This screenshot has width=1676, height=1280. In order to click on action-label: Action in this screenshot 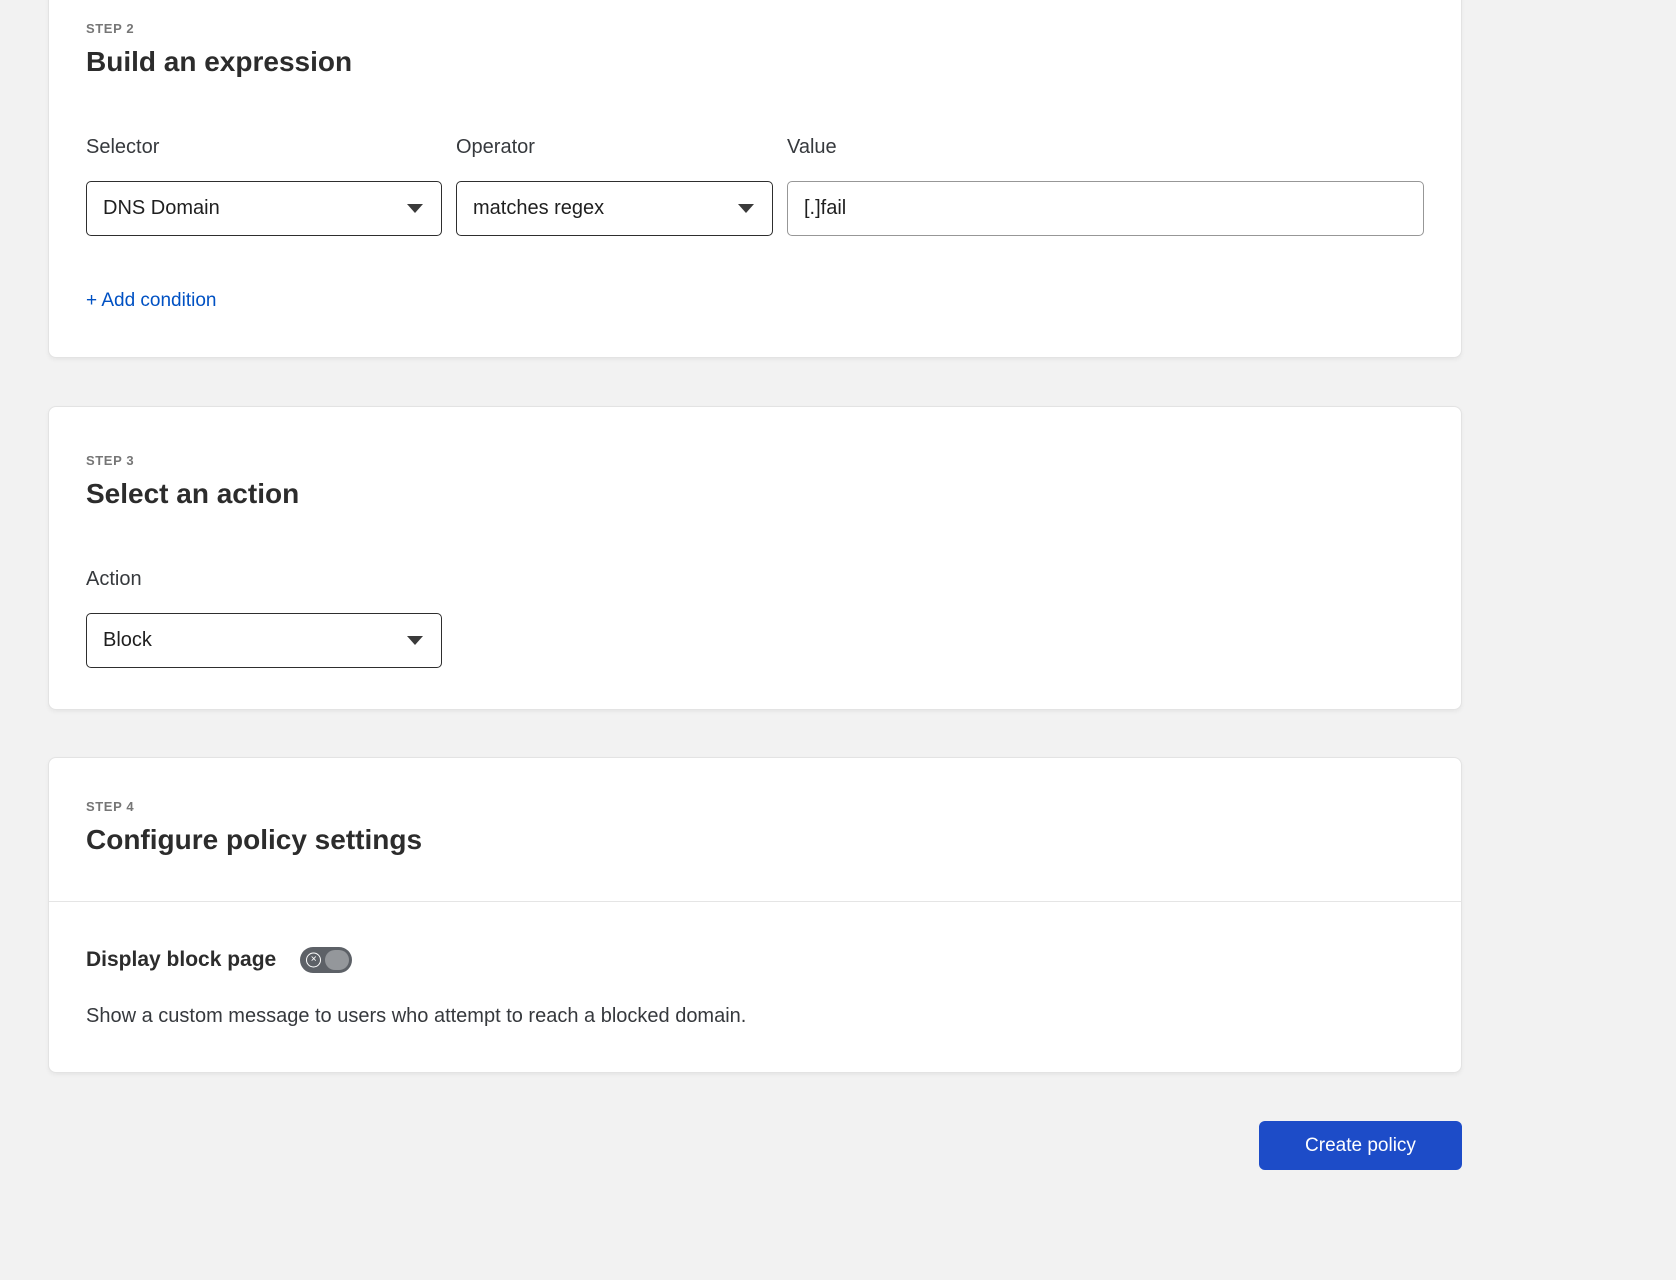, I will do `click(114, 579)`.